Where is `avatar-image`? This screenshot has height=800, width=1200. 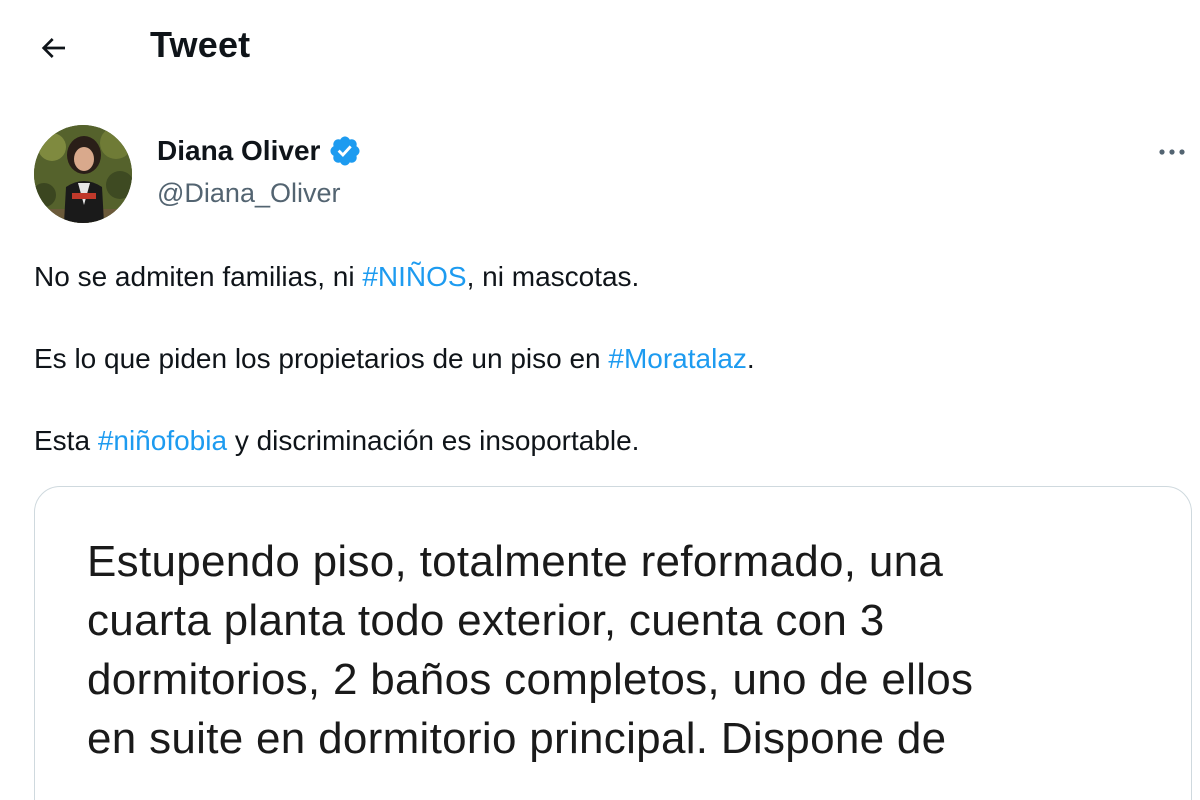
avatar-image is located at coordinates (83, 174).